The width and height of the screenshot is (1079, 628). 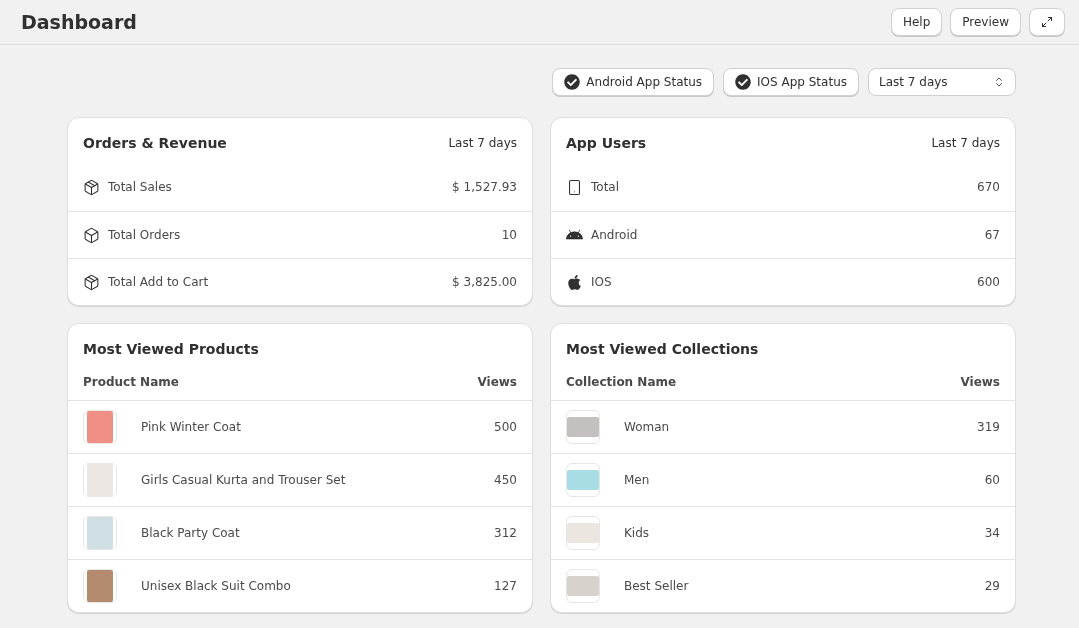 I want to click on expand-icon, so click(x=1047, y=22).